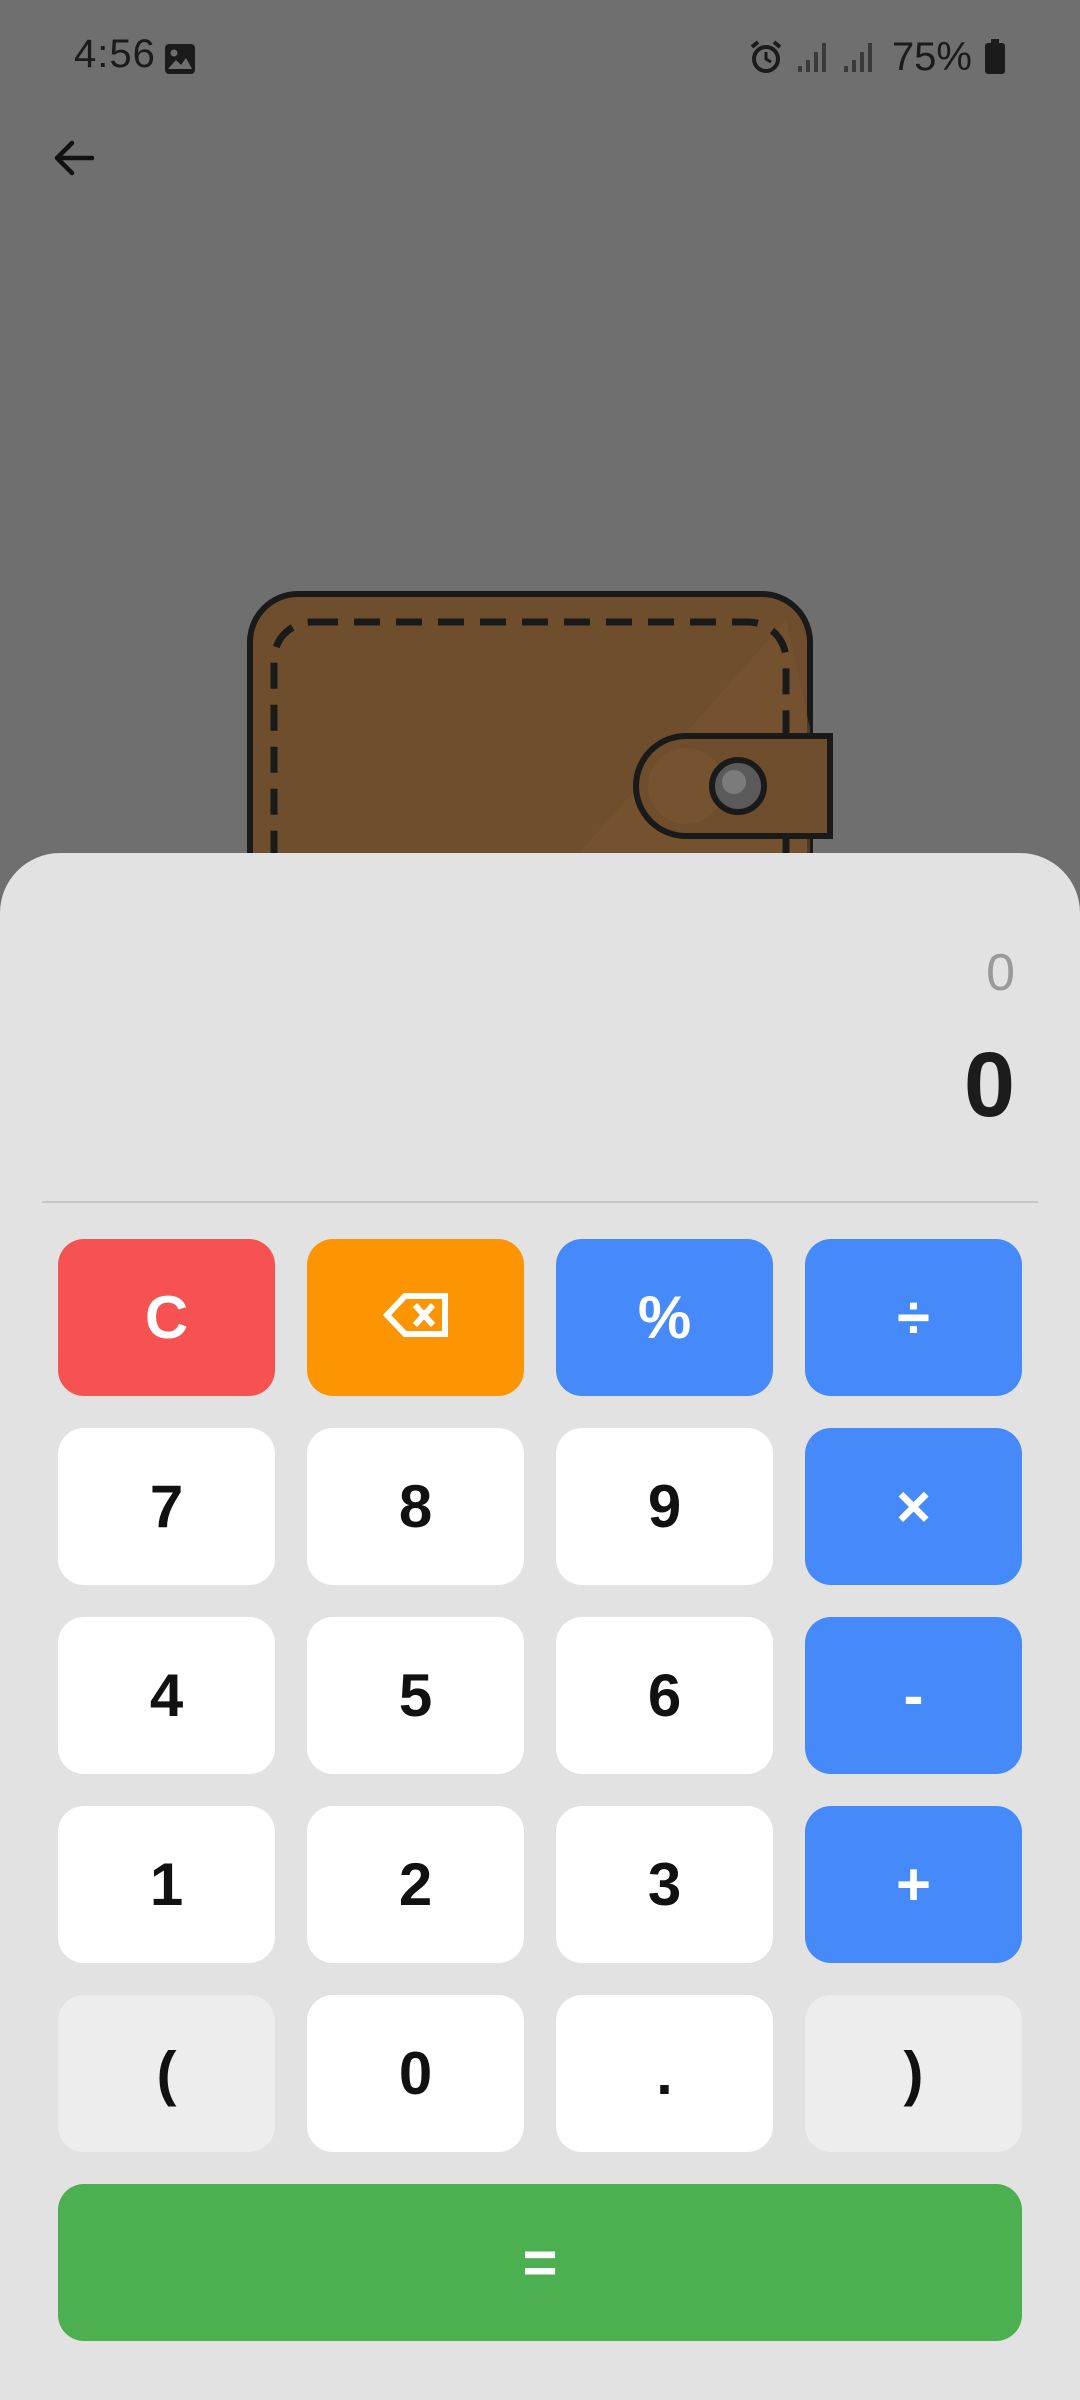 The image size is (1080, 2400). I want to click on digit-4-button: 4, so click(166, 1695).